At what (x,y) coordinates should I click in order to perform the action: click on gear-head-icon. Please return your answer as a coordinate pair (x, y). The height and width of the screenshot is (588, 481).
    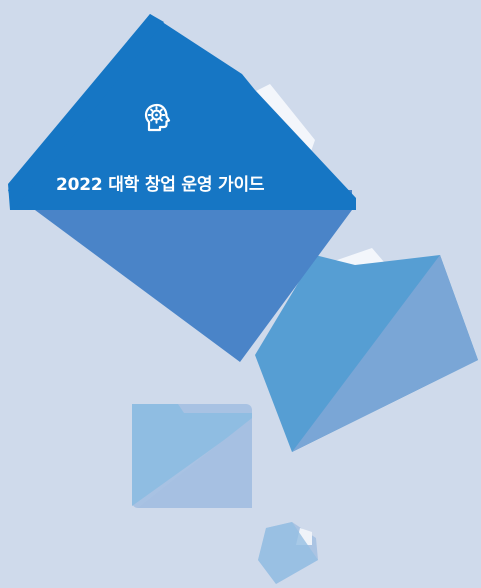
    Looking at the image, I should click on (157, 117).